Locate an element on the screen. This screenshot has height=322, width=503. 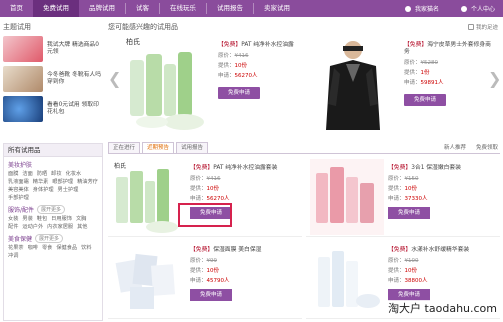
promo-image is located at coordinates (23, 108).